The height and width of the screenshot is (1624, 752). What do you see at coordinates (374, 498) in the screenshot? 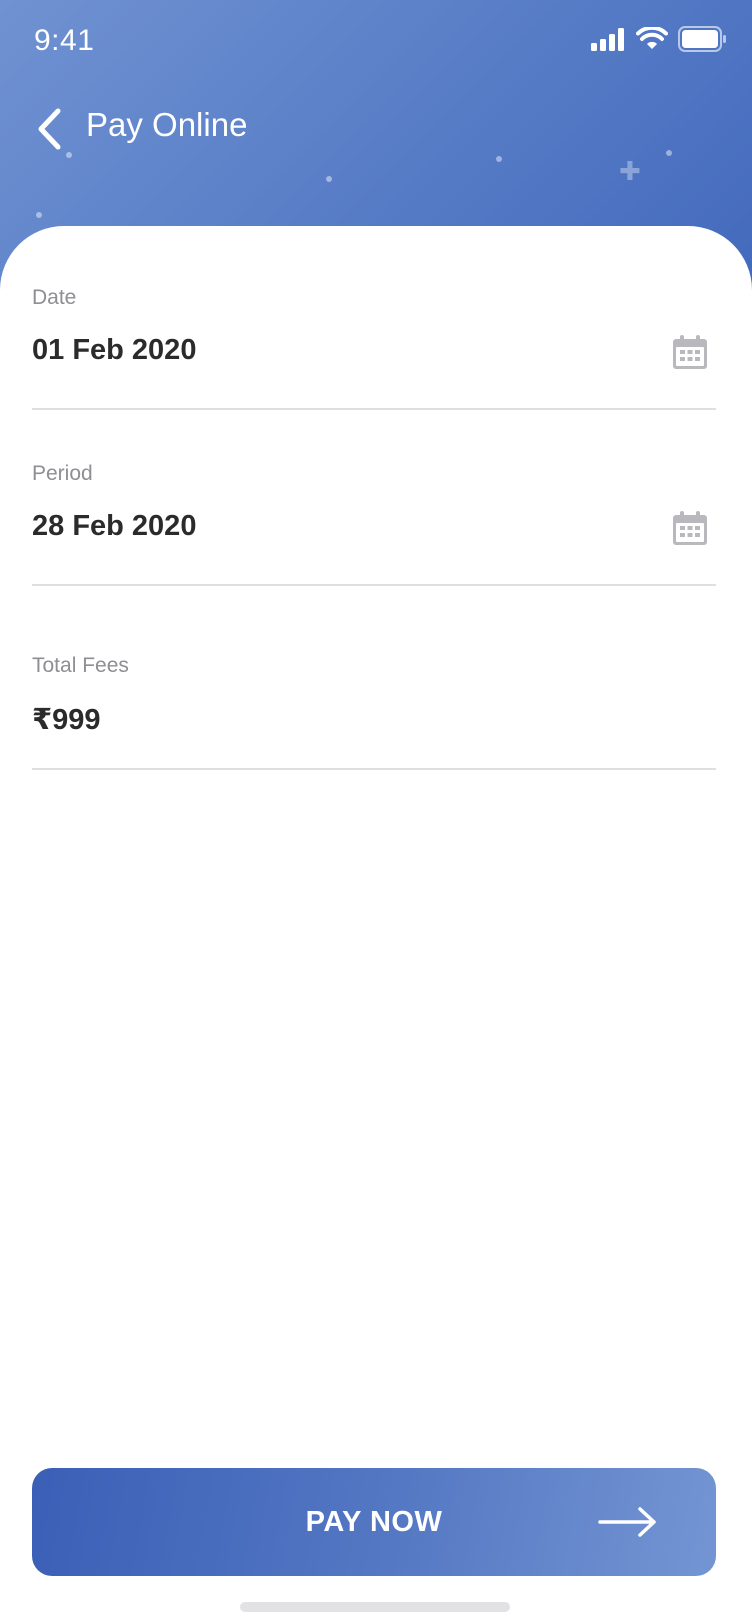
I see `period-field: Period 28 Feb 2020` at bounding box center [374, 498].